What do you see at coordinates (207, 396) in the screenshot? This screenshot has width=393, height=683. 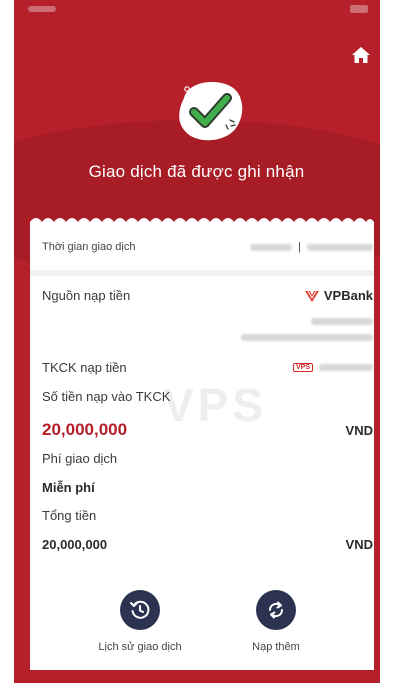 I see `deposit-label-row: Số tiền nạp vào TKCK` at bounding box center [207, 396].